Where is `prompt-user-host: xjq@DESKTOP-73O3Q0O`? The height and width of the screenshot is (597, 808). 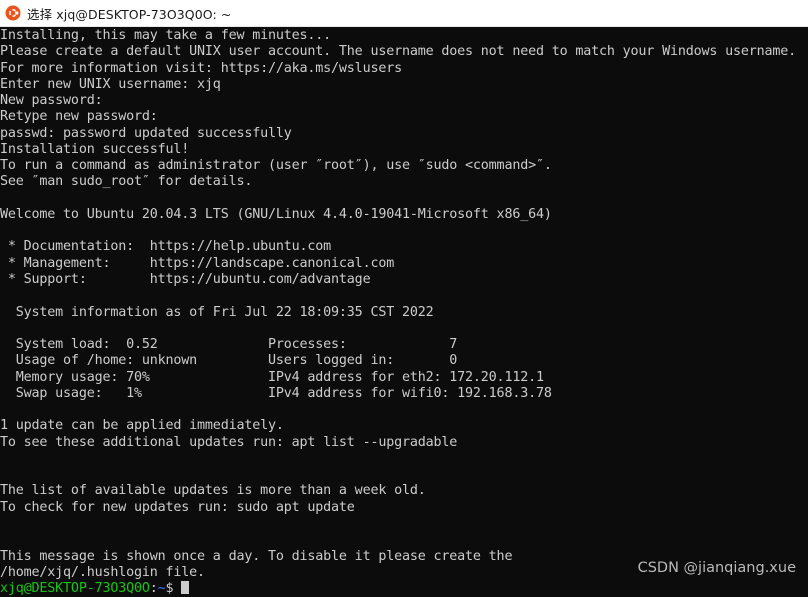
prompt-user-host: xjq@DESKTOP-73O3Q0O is located at coordinates (75, 589).